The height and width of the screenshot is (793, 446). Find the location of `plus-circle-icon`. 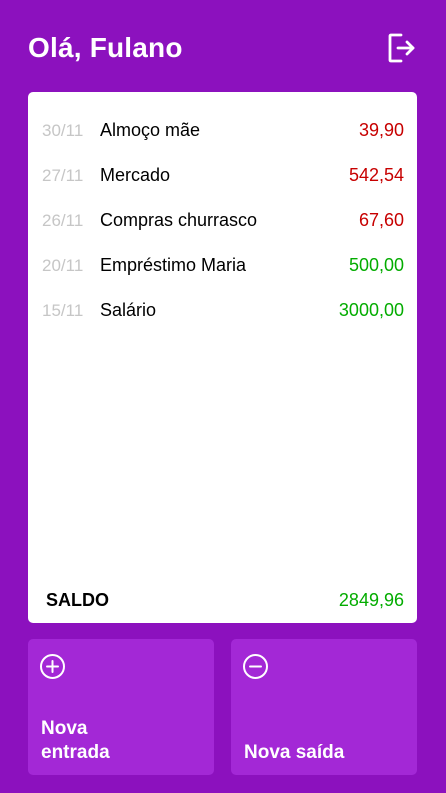

plus-circle-icon is located at coordinates (52, 666).